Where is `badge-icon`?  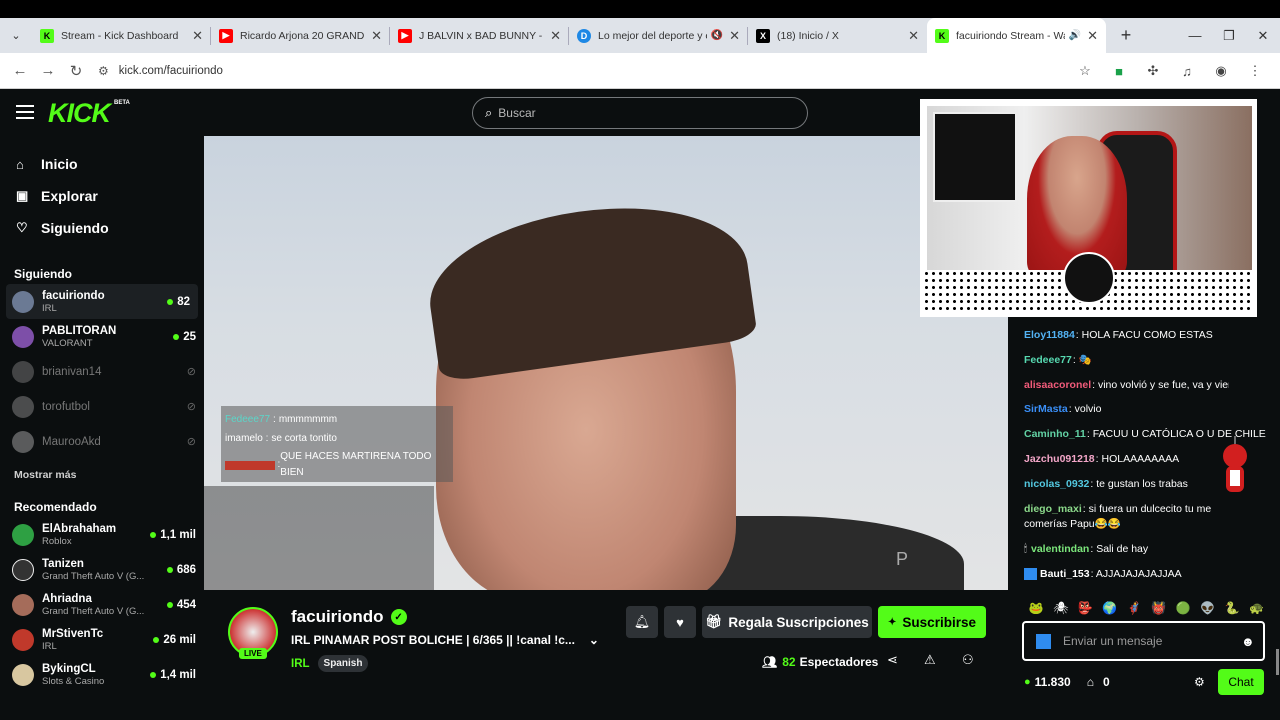
badge-icon is located at coordinates (1030, 574).